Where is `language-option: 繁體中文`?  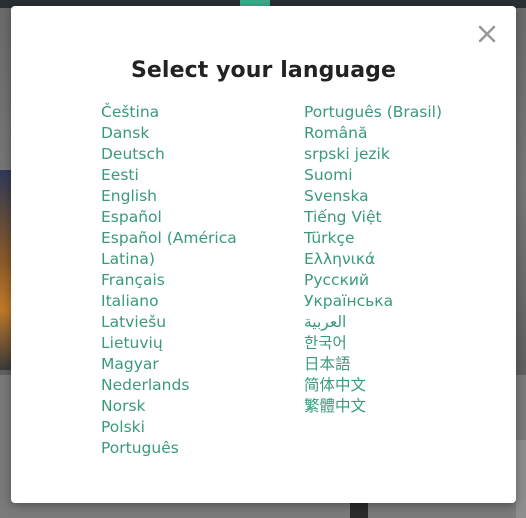 language-option: 繁體中文 is located at coordinates (399, 406).